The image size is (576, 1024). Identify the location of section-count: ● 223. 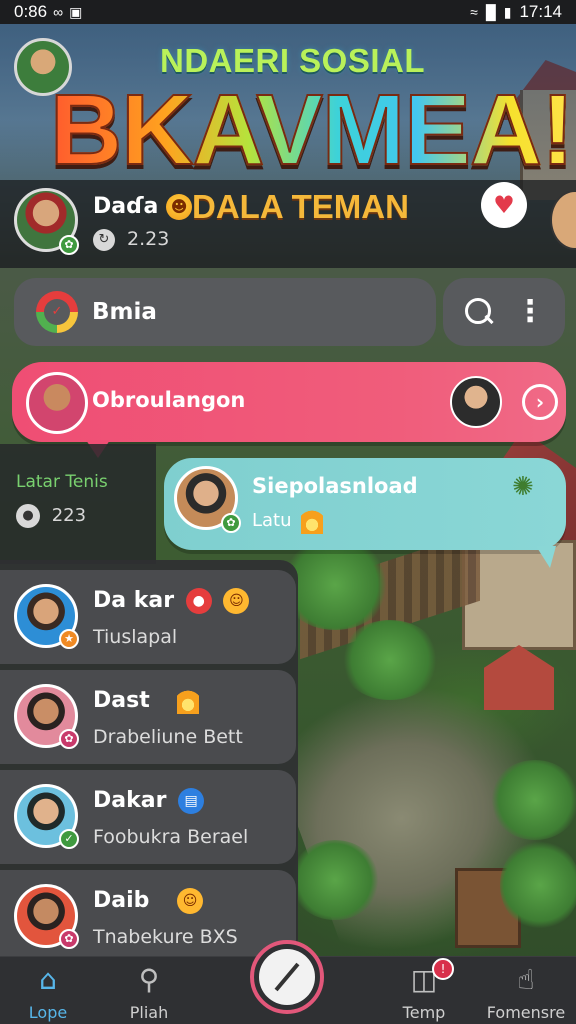
(51, 516).